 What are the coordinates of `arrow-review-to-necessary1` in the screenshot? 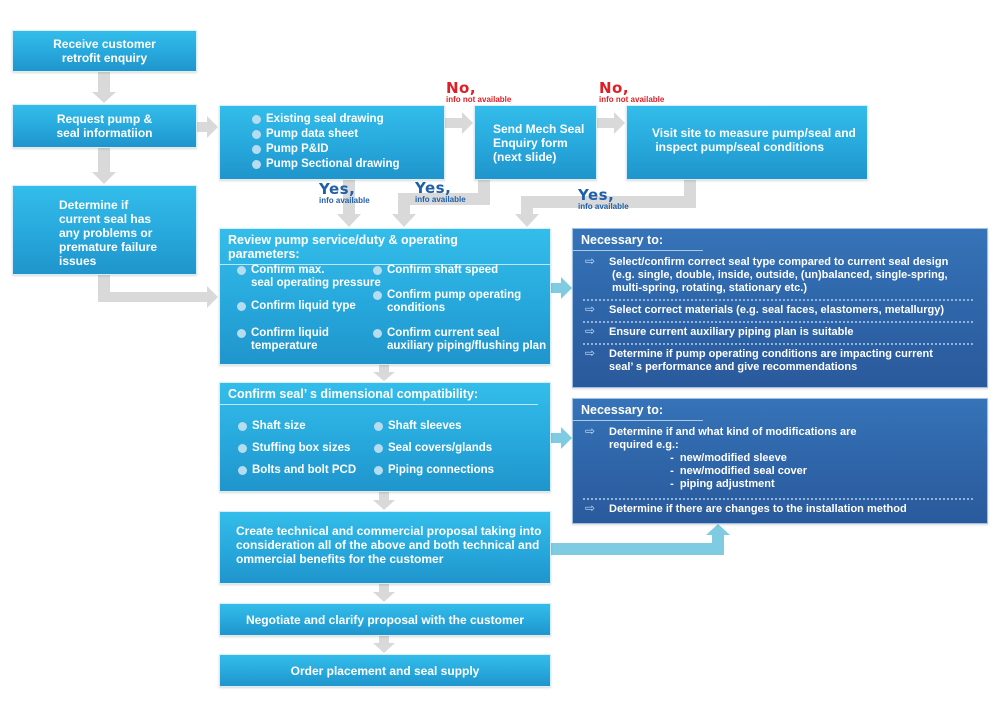 It's located at (561, 288).